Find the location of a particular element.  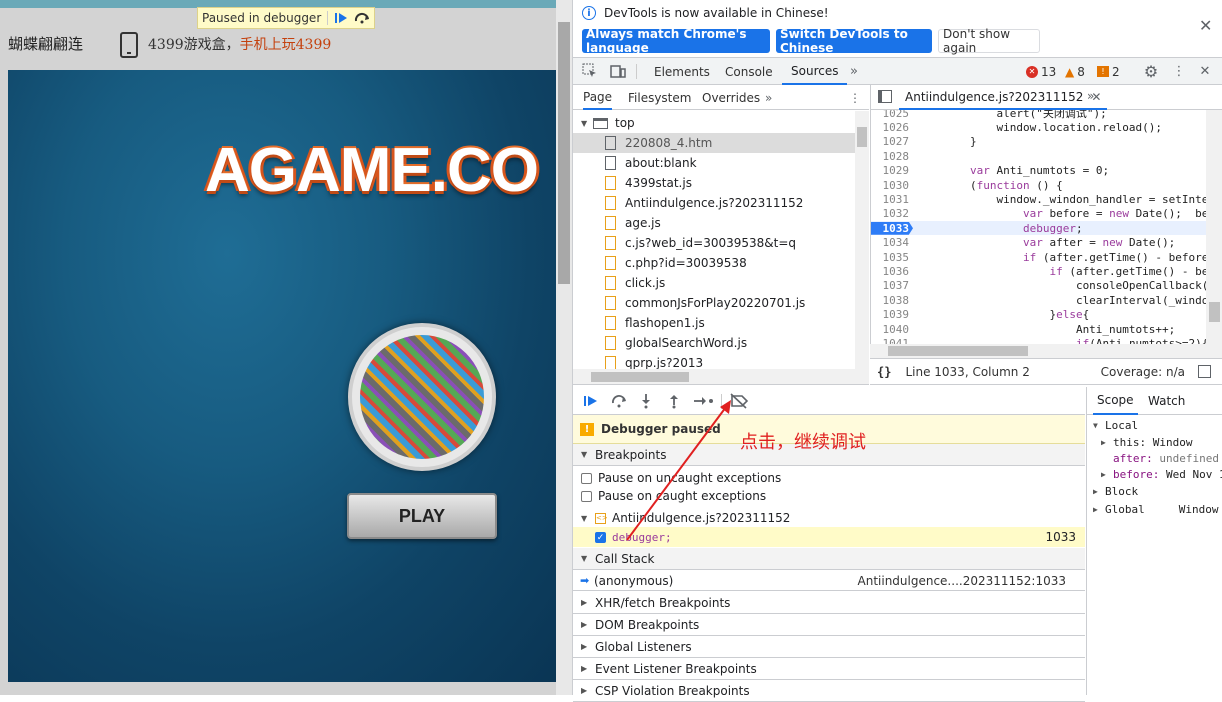

tab-page: Page is located at coordinates (598, 97).